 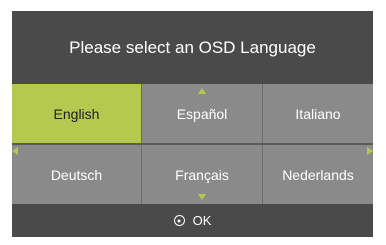 I want to click on dialog-title: Please select an OSD Language, so click(x=192, y=47).